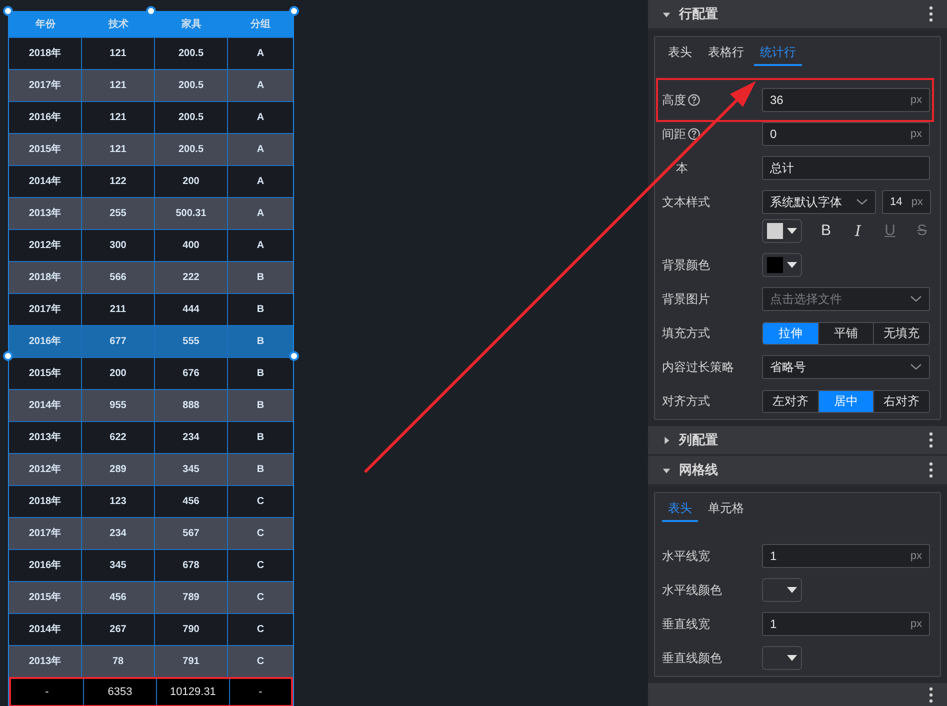 The height and width of the screenshot is (706, 947). Describe the element at coordinates (686, 265) in the screenshot. I see `field-label: 背景颜色` at that location.